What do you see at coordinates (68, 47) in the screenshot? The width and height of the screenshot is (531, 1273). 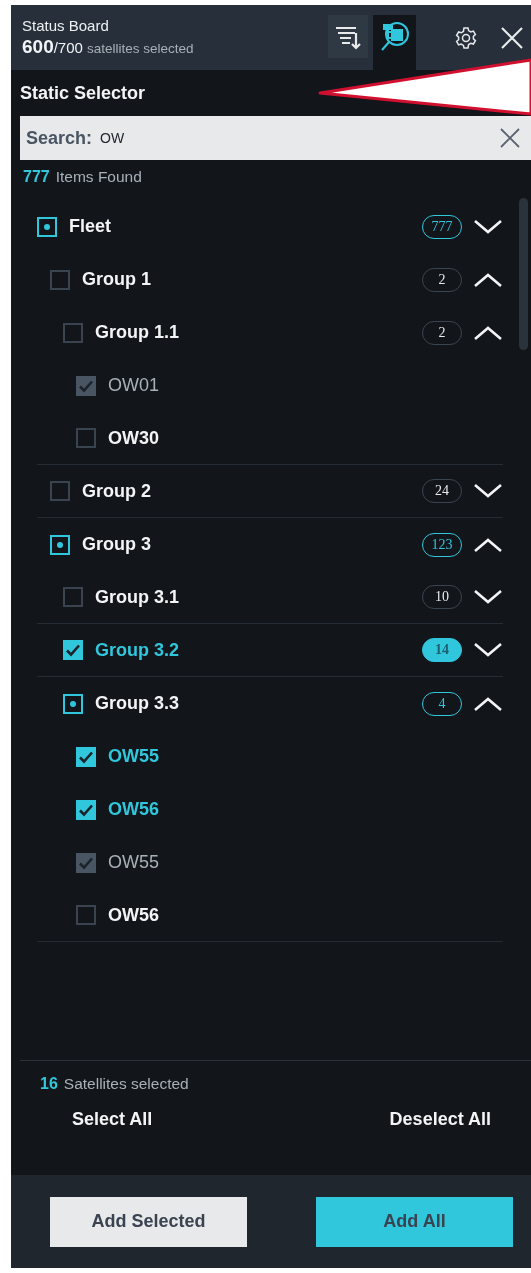 I see `total-count: /700` at bounding box center [68, 47].